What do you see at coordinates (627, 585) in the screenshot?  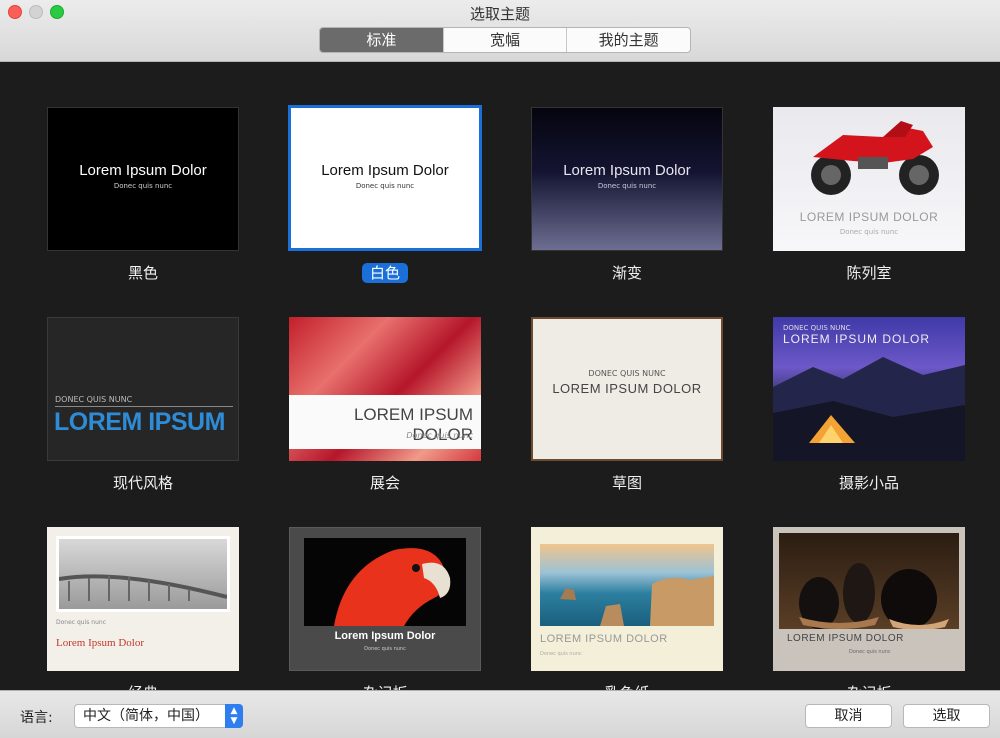 I see `coast-image` at bounding box center [627, 585].